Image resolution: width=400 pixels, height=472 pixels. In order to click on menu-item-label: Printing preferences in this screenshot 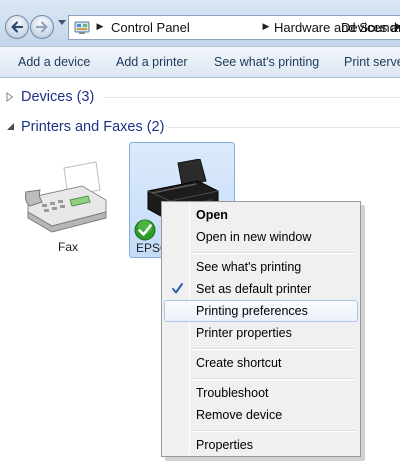, I will do `click(252, 311)`.